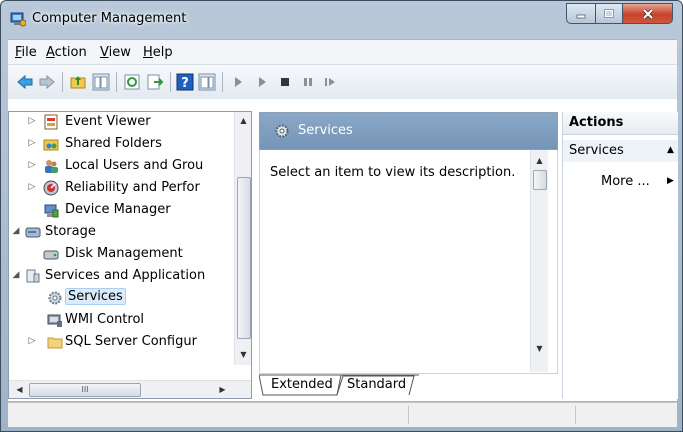  I want to click on tree-item-reliability: ▷ Reliability and Perfor, so click(122, 189).